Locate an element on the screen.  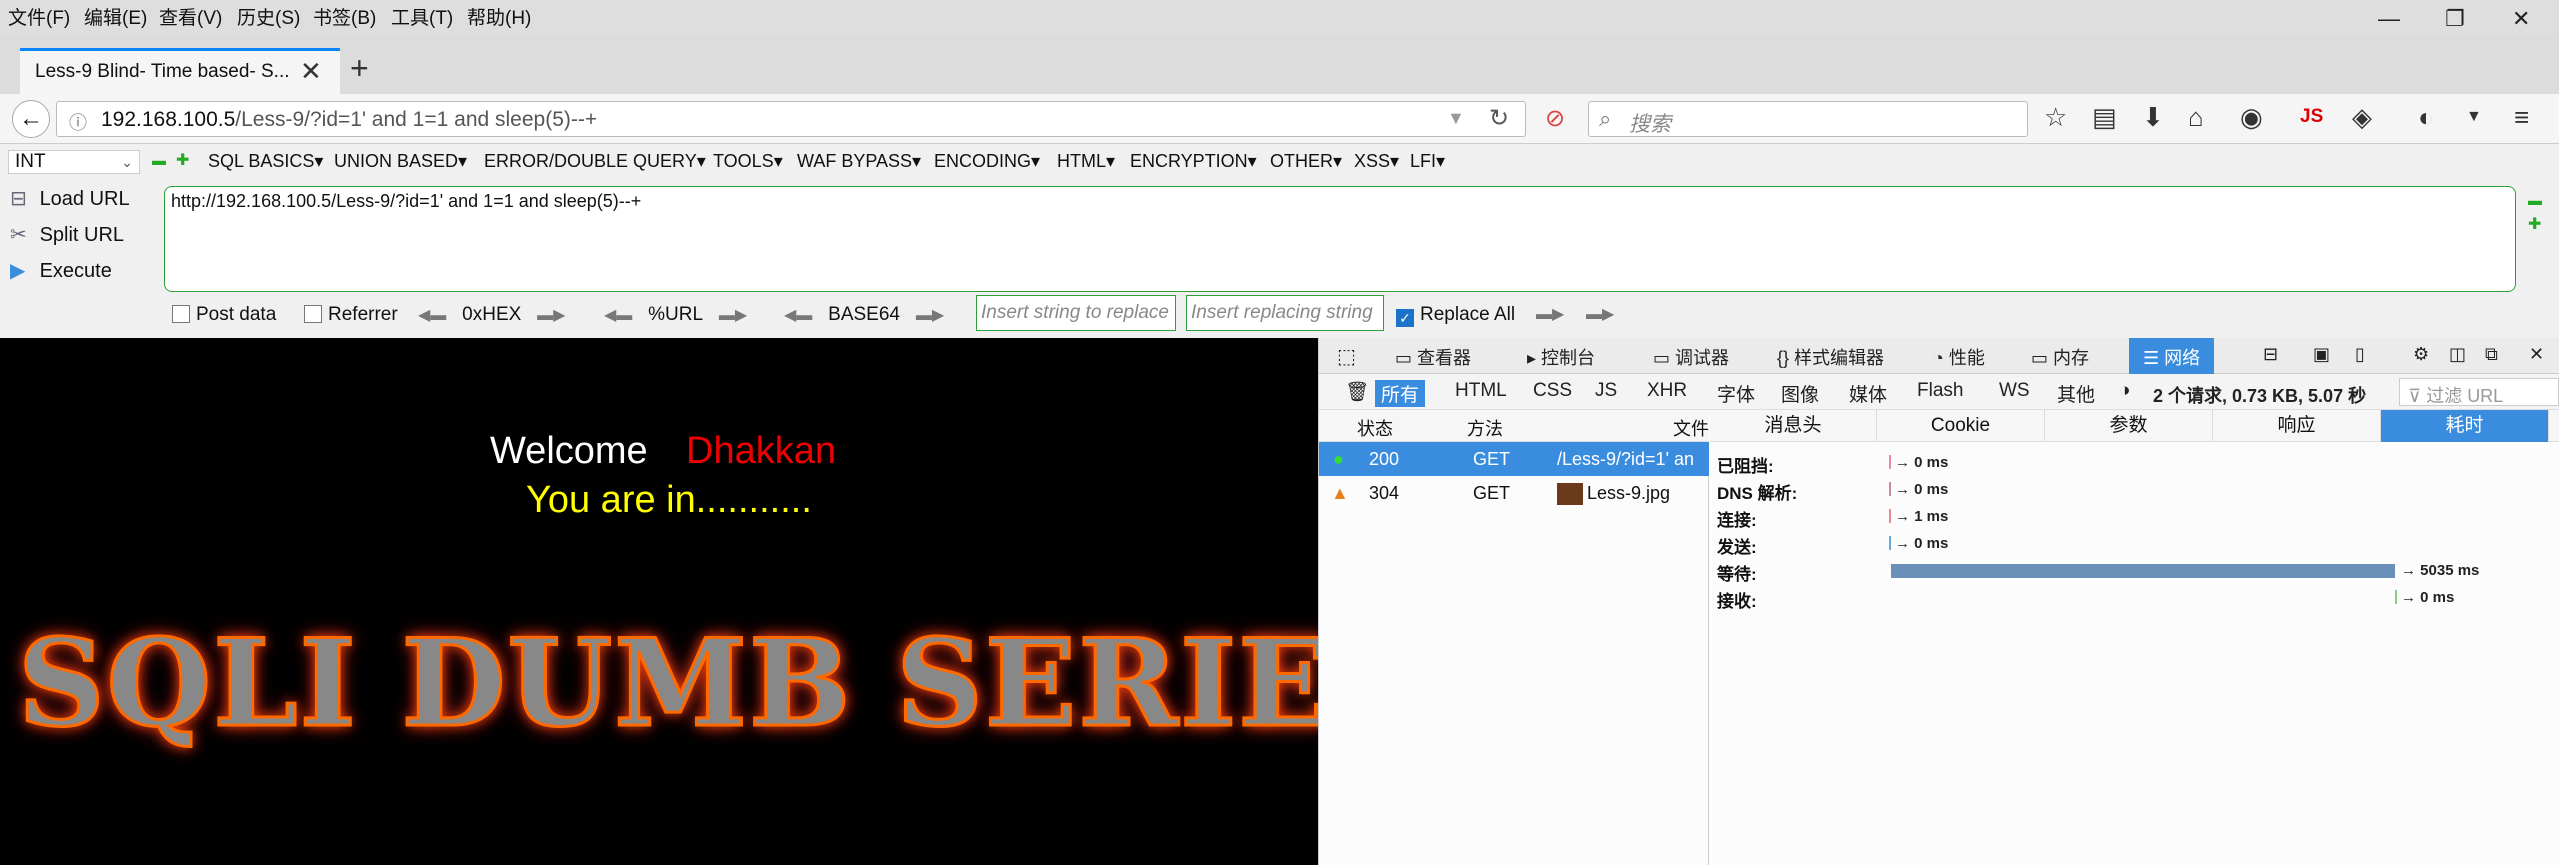
type-select: INT ⌄ is located at coordinates (74, 162).